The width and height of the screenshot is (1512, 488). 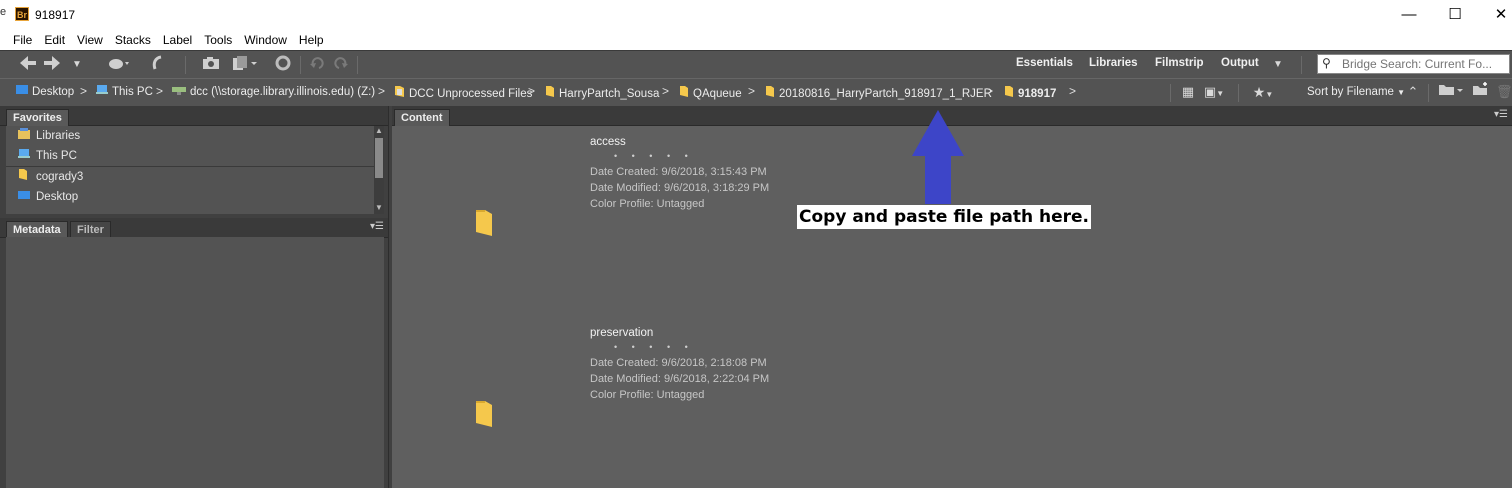 I want to click on favorite-cogrady3: cogrady3, so click(x=190, y=177).